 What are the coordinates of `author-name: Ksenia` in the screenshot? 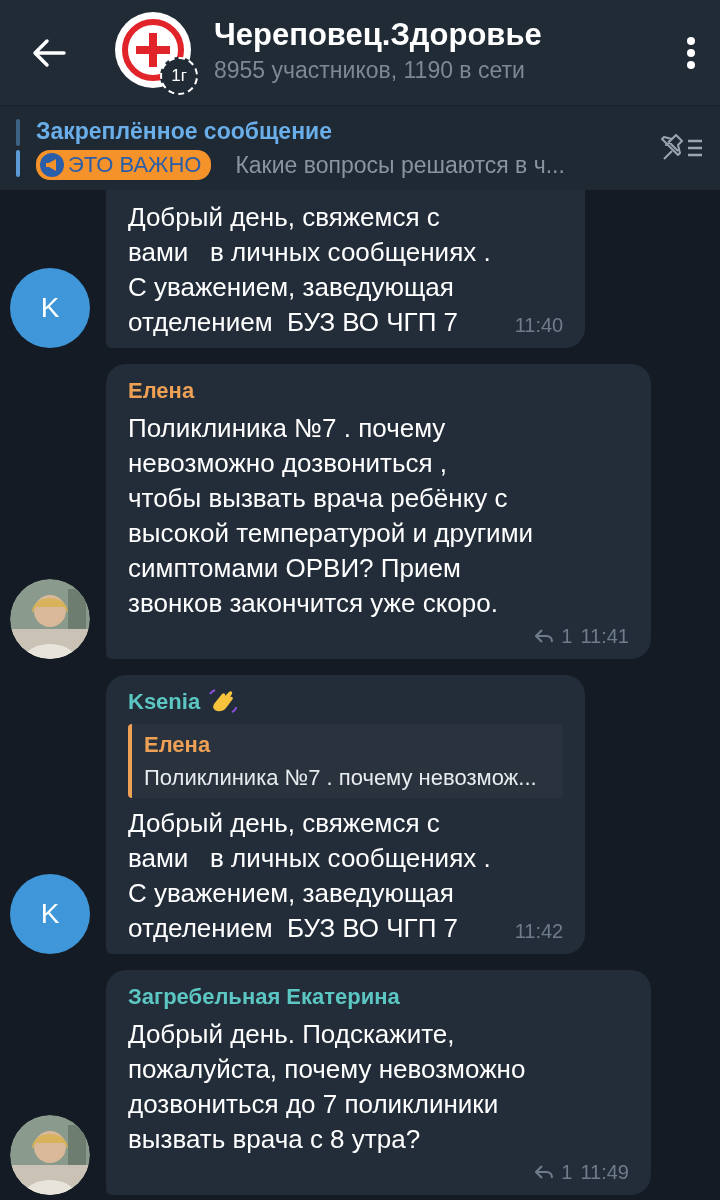 It's located at (164, 701).